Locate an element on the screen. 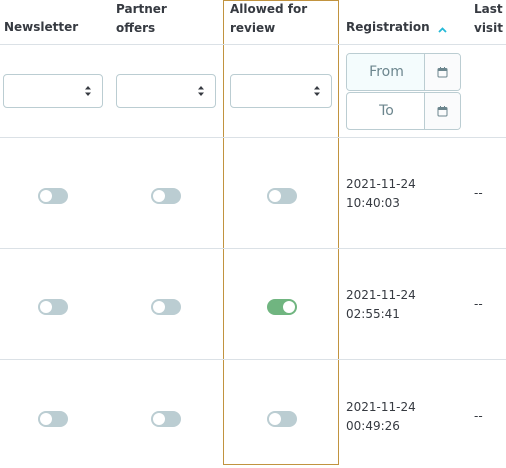 The height and width of the screenshot is (468, 506). calendar-button-from is located at coordinates (442, 72).